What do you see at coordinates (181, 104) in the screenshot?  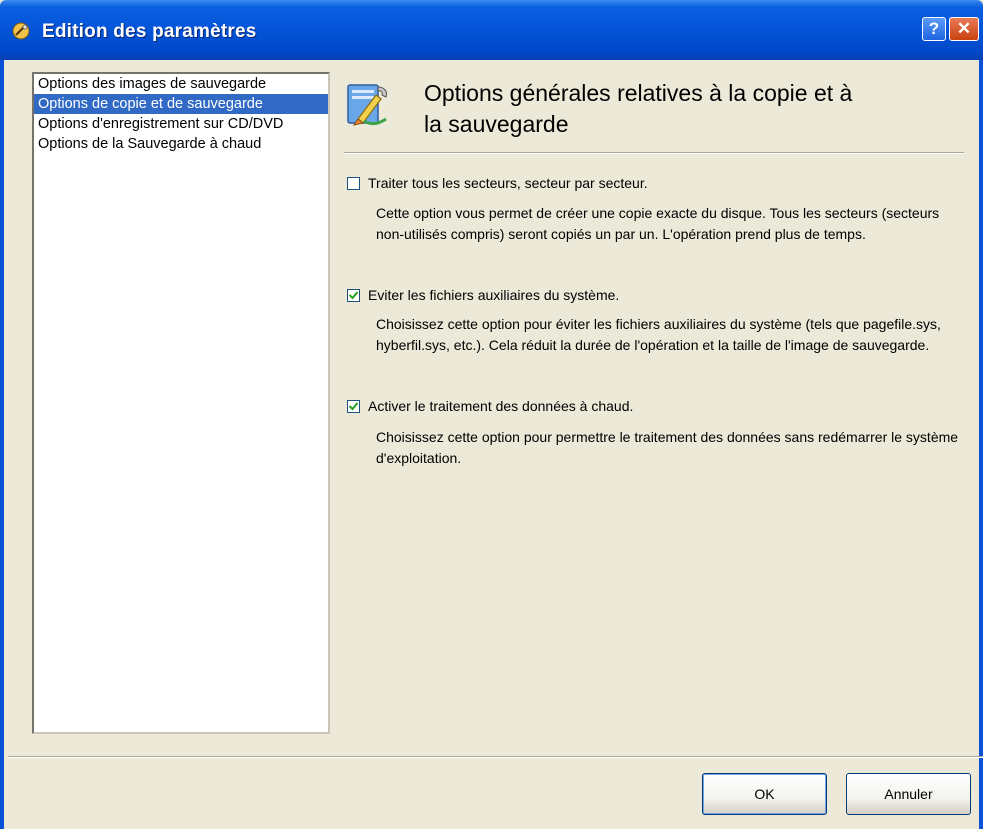 I see `list-item-copy-backup-options: Options de copie et de sauvegarde` at bounding box center [181, 104].